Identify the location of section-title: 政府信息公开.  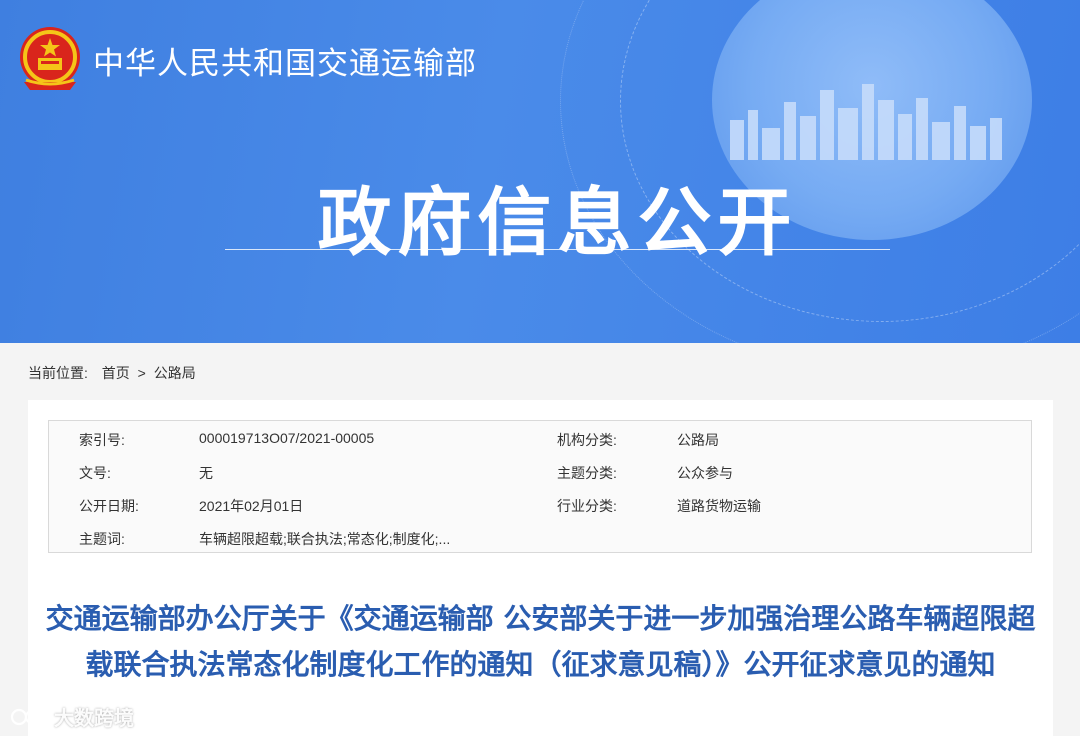
(557, 223).